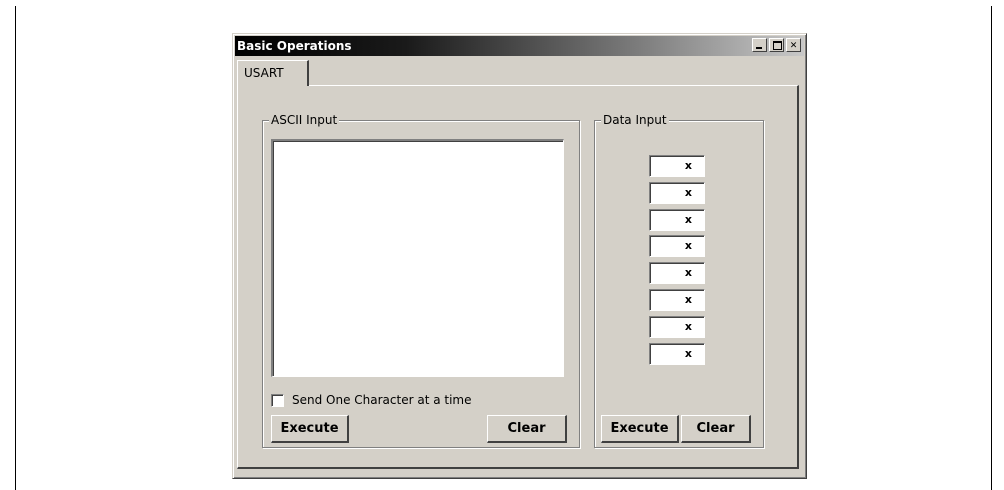  I want to click on data-field-1: x, so click(677, 192).